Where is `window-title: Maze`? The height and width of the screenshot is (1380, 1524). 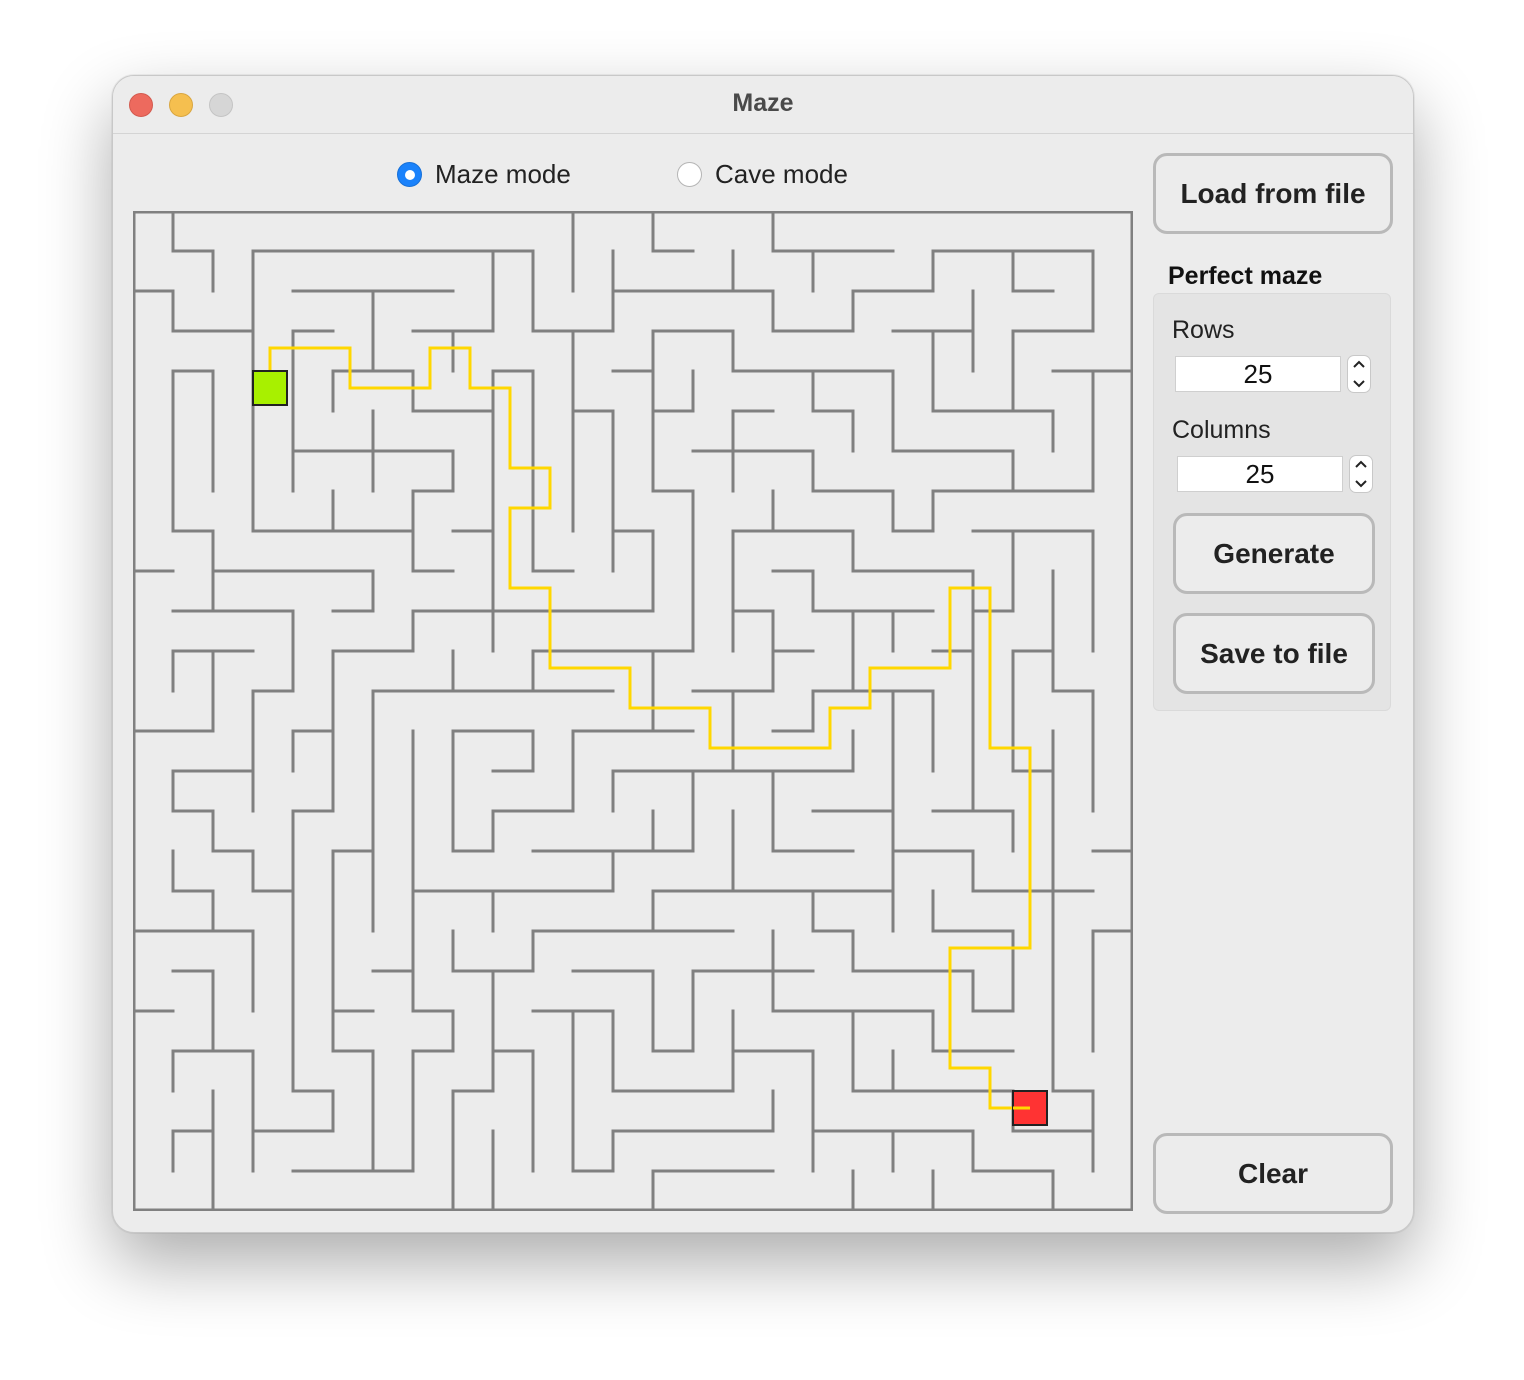
window-title: Maze is located at coordinates (763, 103).